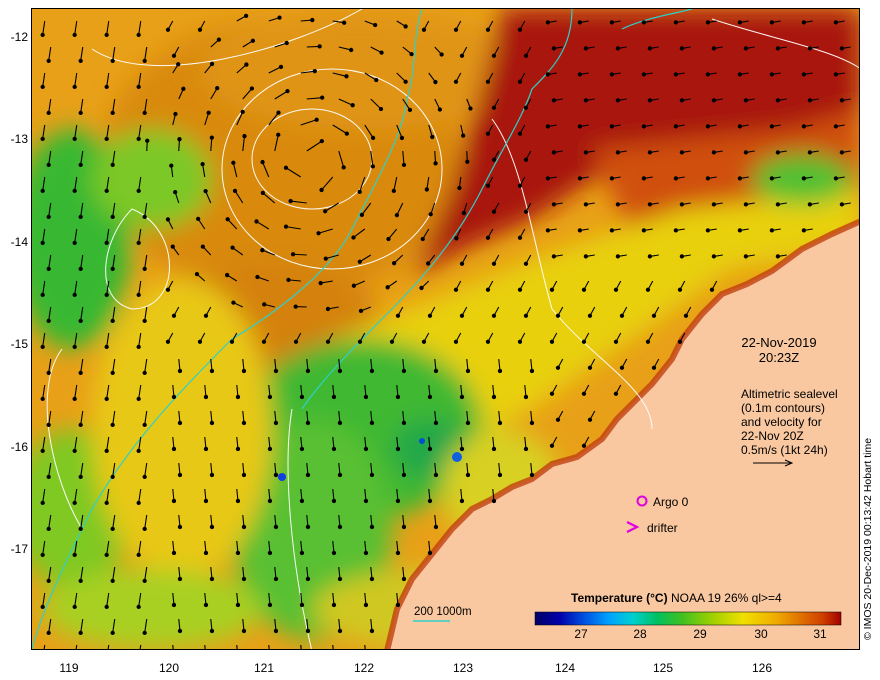  What do you see at coordinates (19, 549) in the screenshot?
I see `lat-tick: -17` at bounding box center [19, 549].